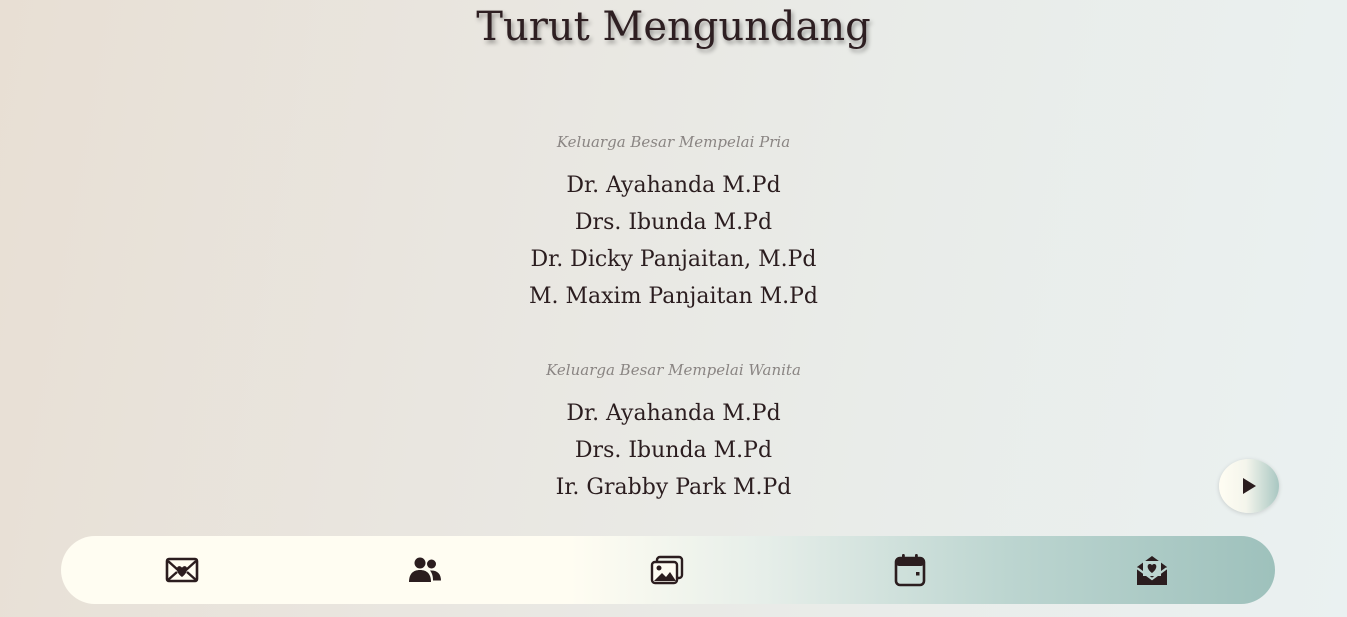  I want to click on bride-family-heading: Keluarga Besar Mempelai Wanita, so click(673, 370).